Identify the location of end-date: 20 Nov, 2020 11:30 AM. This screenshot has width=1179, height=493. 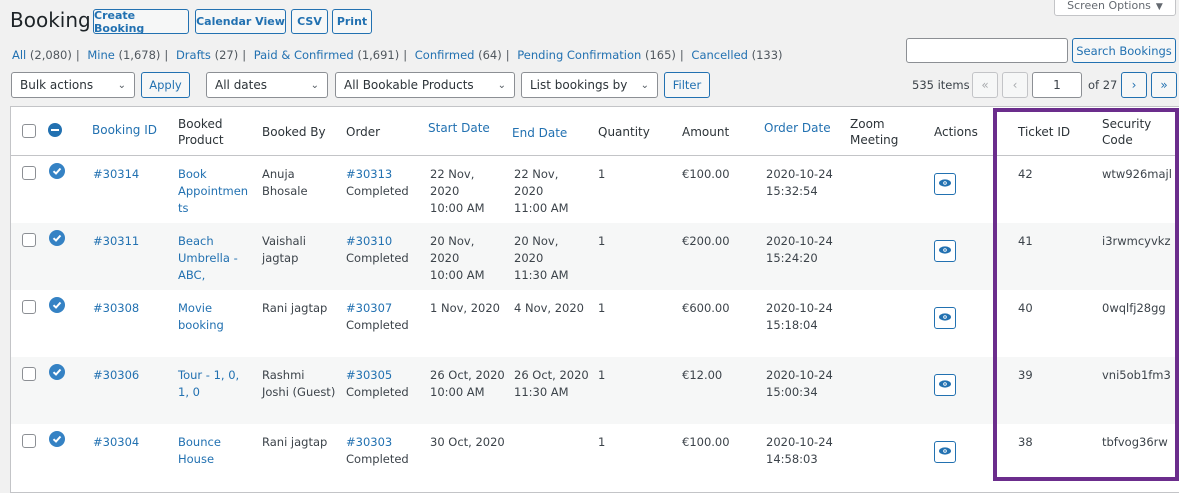
(541, 258).